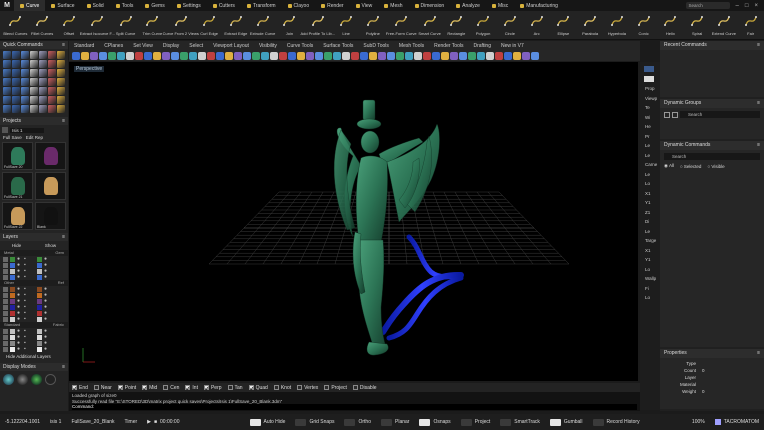 The height and width of the screenshot is (430, 764). I want to click on project-thumbnail, so click(50, 186).